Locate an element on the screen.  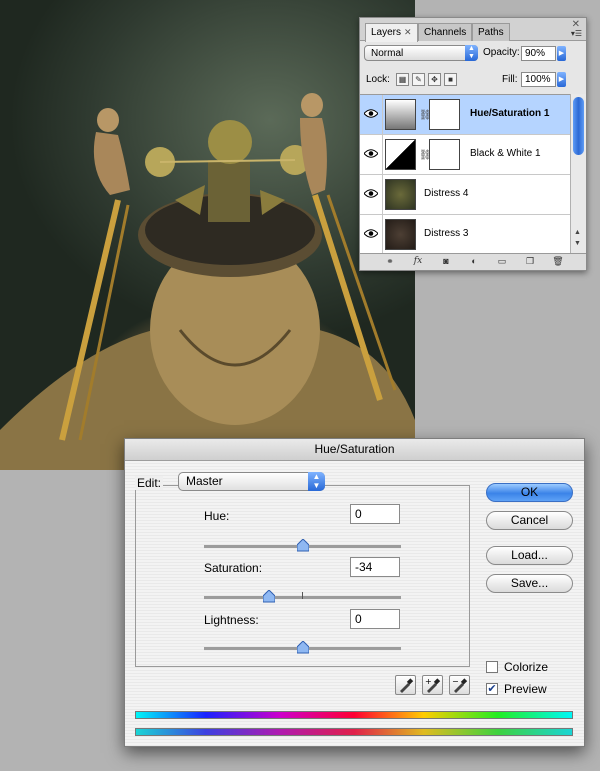
layer-row-distress-4: Distress 4 is located at coordinates (465, 195).